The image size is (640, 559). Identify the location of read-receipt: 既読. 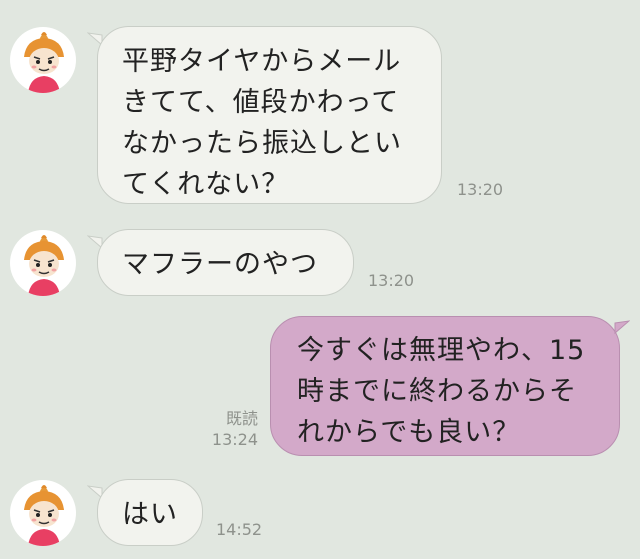
(241, 418).